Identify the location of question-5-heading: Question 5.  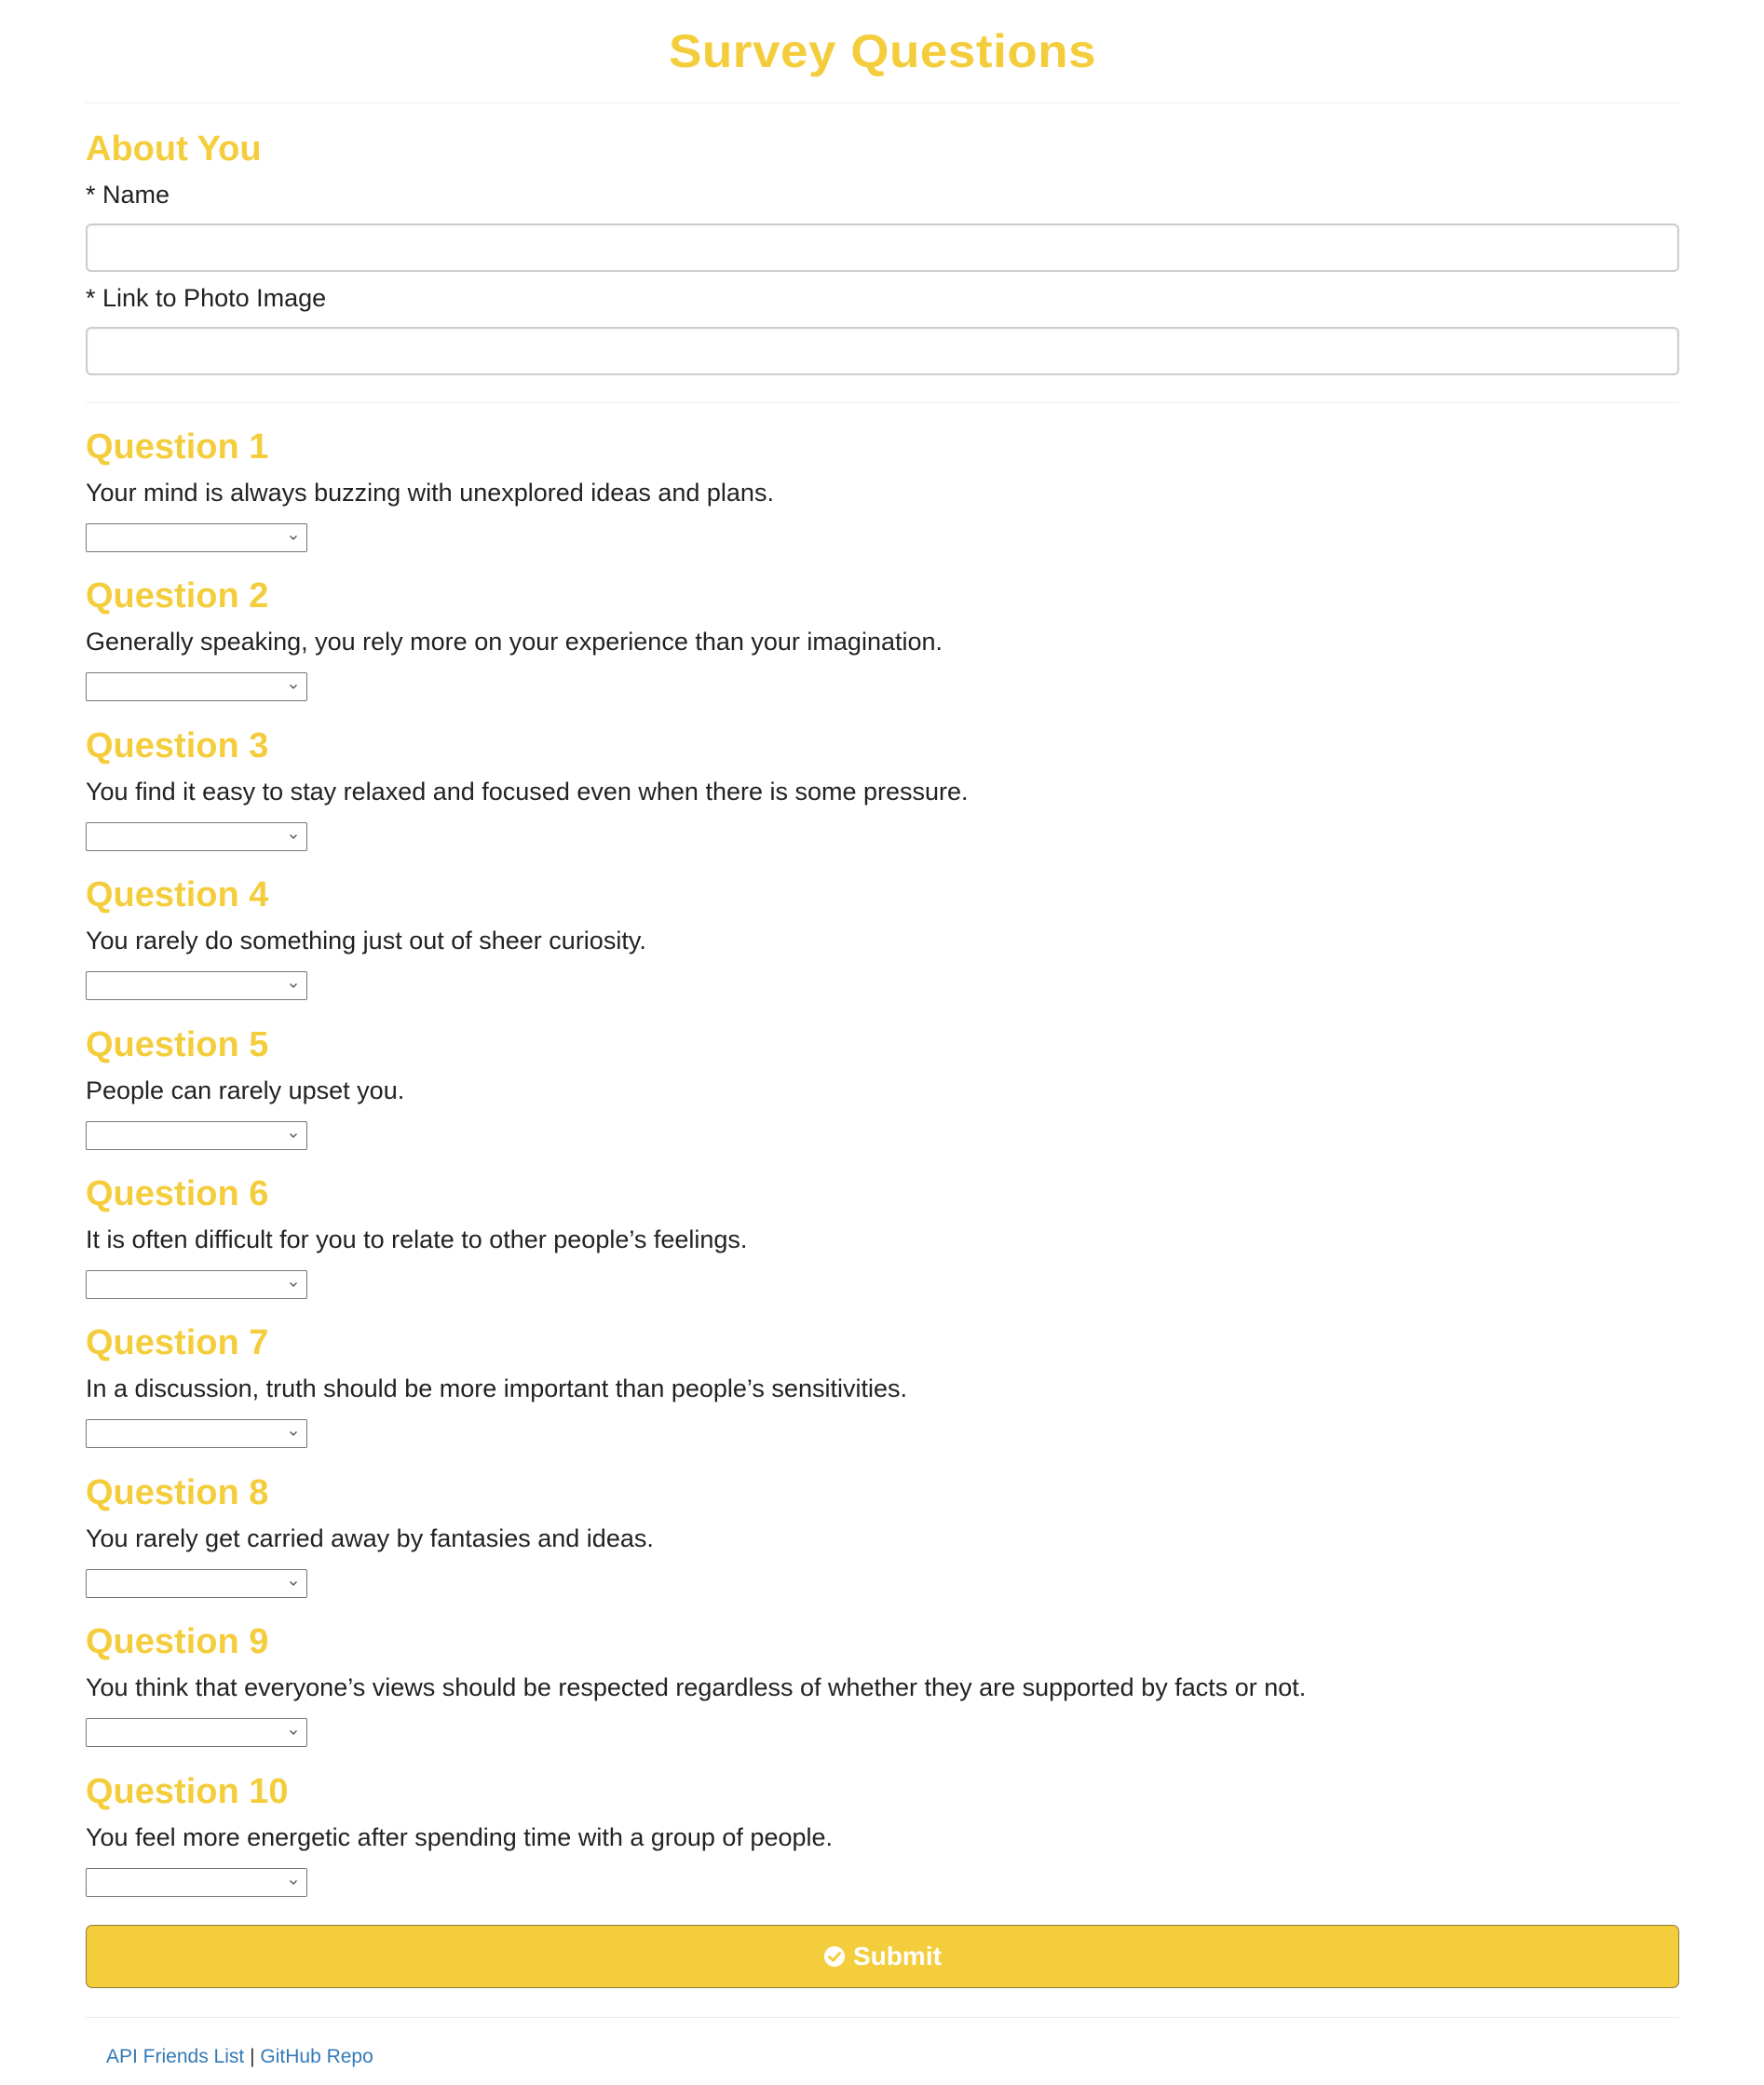
(177, 1044).